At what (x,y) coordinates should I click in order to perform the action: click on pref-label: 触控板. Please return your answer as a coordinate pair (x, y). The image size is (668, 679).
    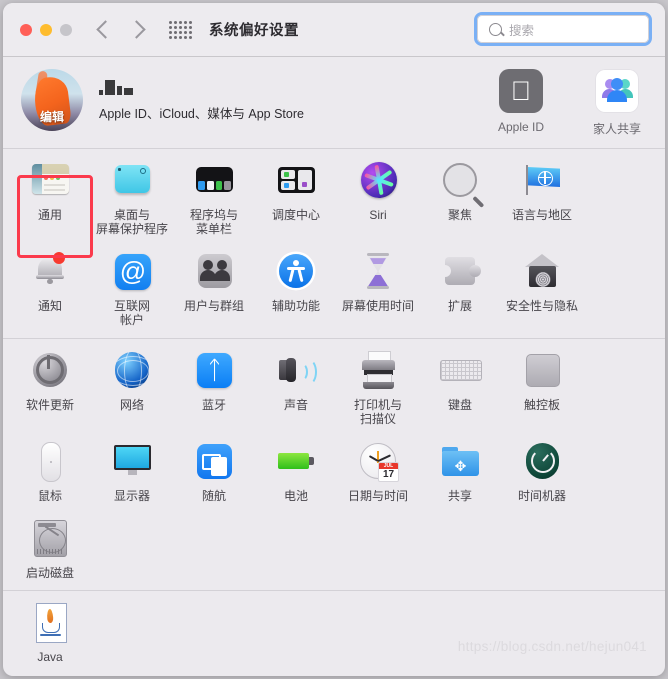
    Looking at the image, I should click on (541, 404).